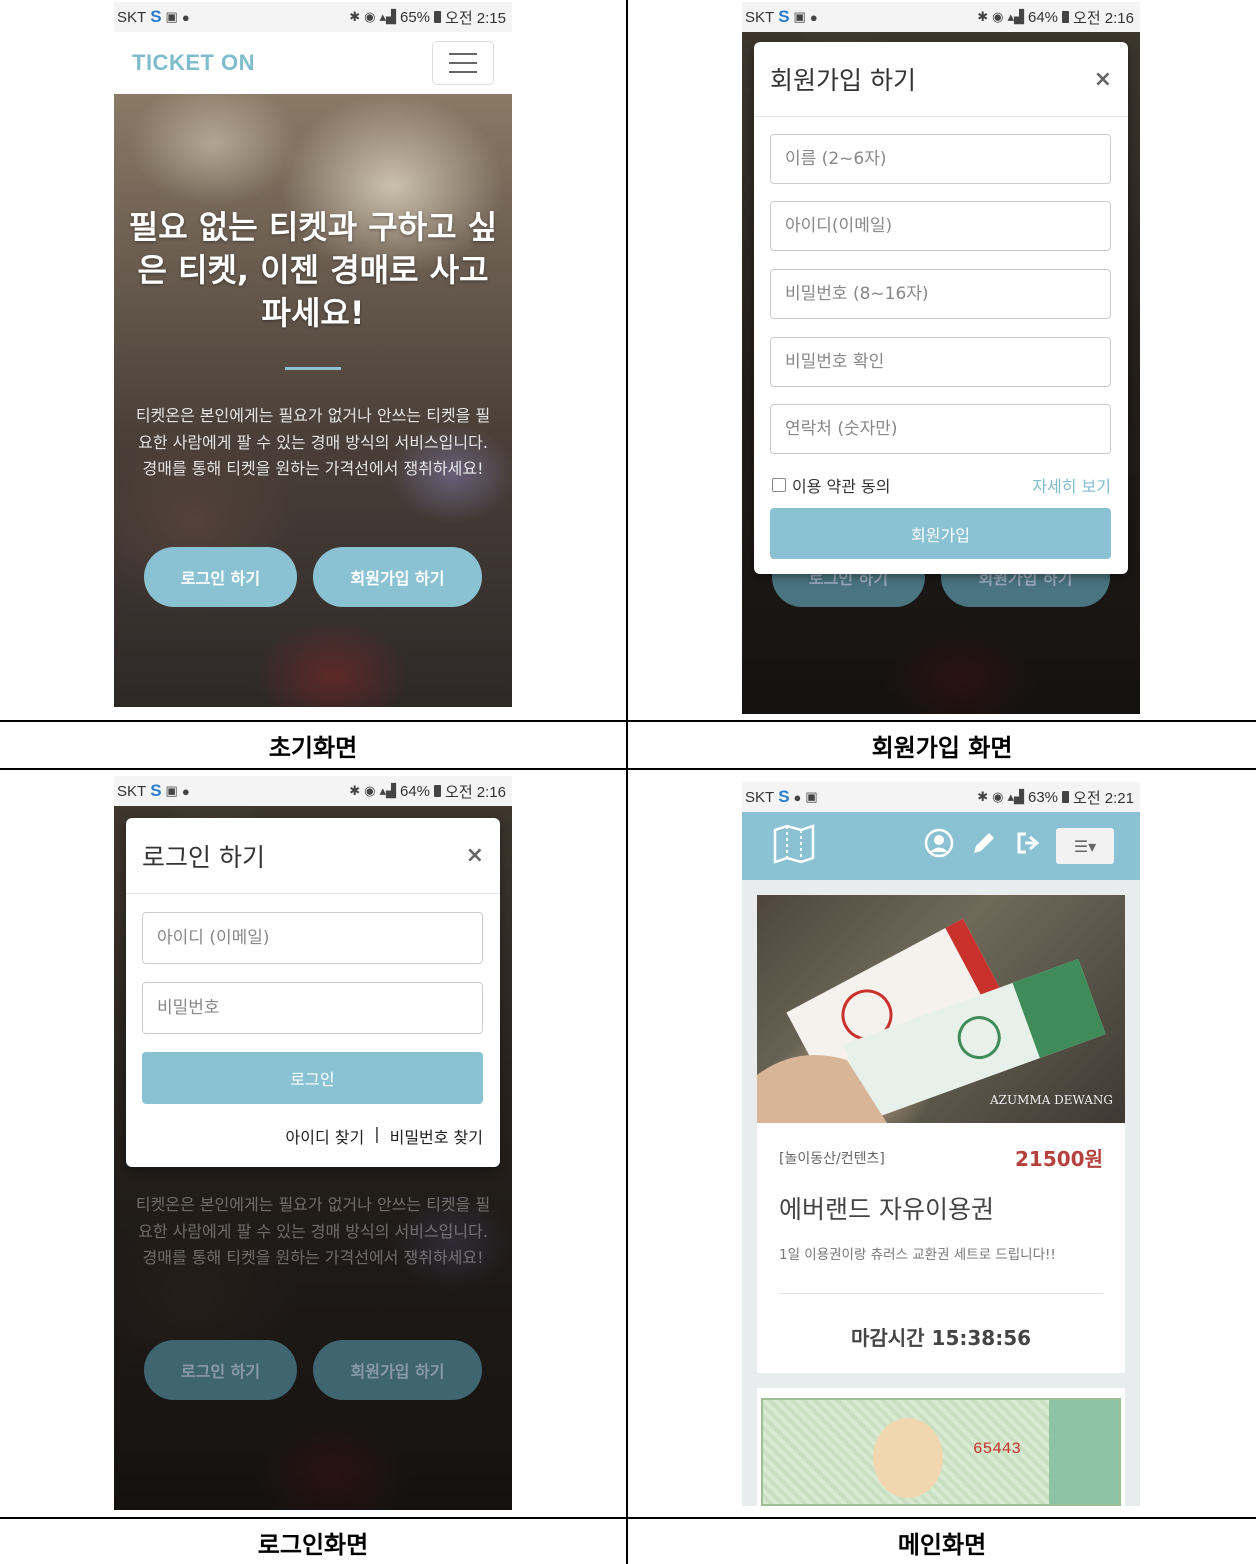  I want to click on top-bar: ☰▾, so click(941, 846).